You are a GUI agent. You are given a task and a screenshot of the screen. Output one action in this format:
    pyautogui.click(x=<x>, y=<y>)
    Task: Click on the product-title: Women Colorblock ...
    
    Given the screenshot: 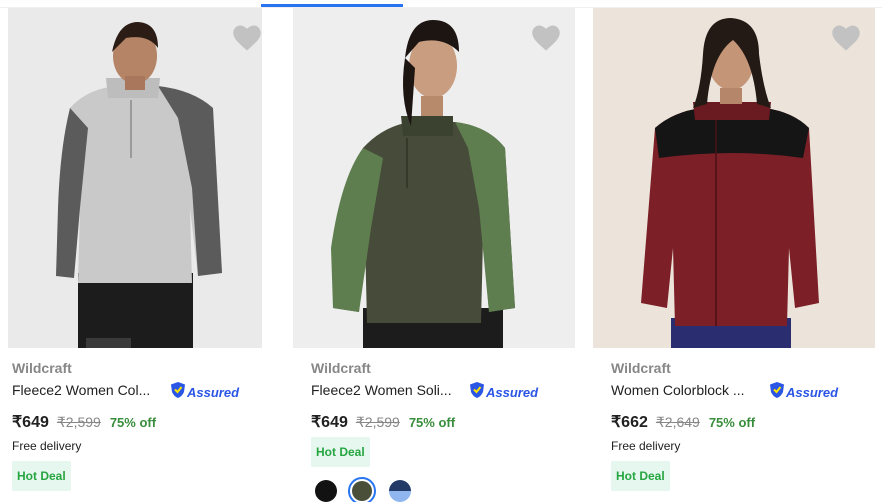 What is the action you would take?
    pyautogui.click(x=678, y=390)
    